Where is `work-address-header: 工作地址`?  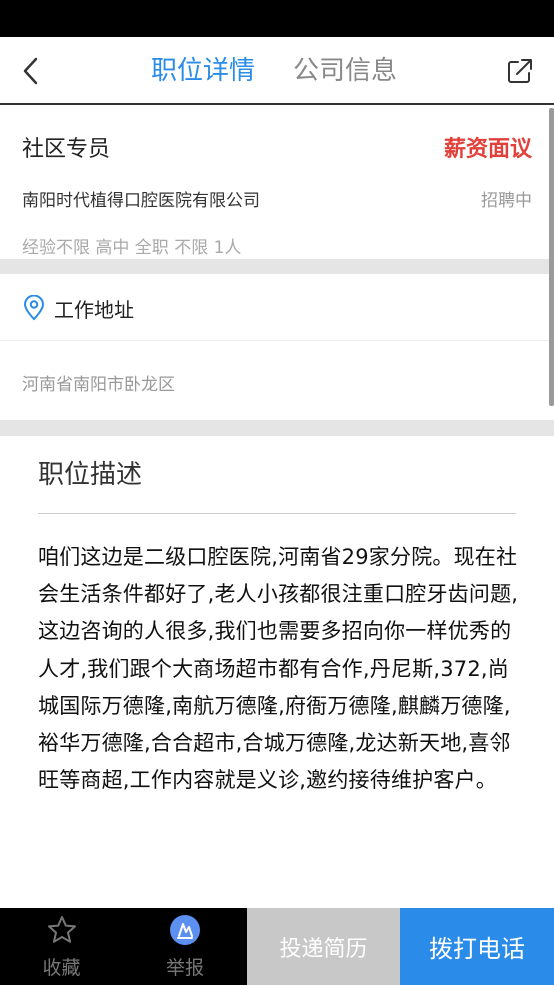 work-address-header: 工作地址 is located at coordinates (277, 307).